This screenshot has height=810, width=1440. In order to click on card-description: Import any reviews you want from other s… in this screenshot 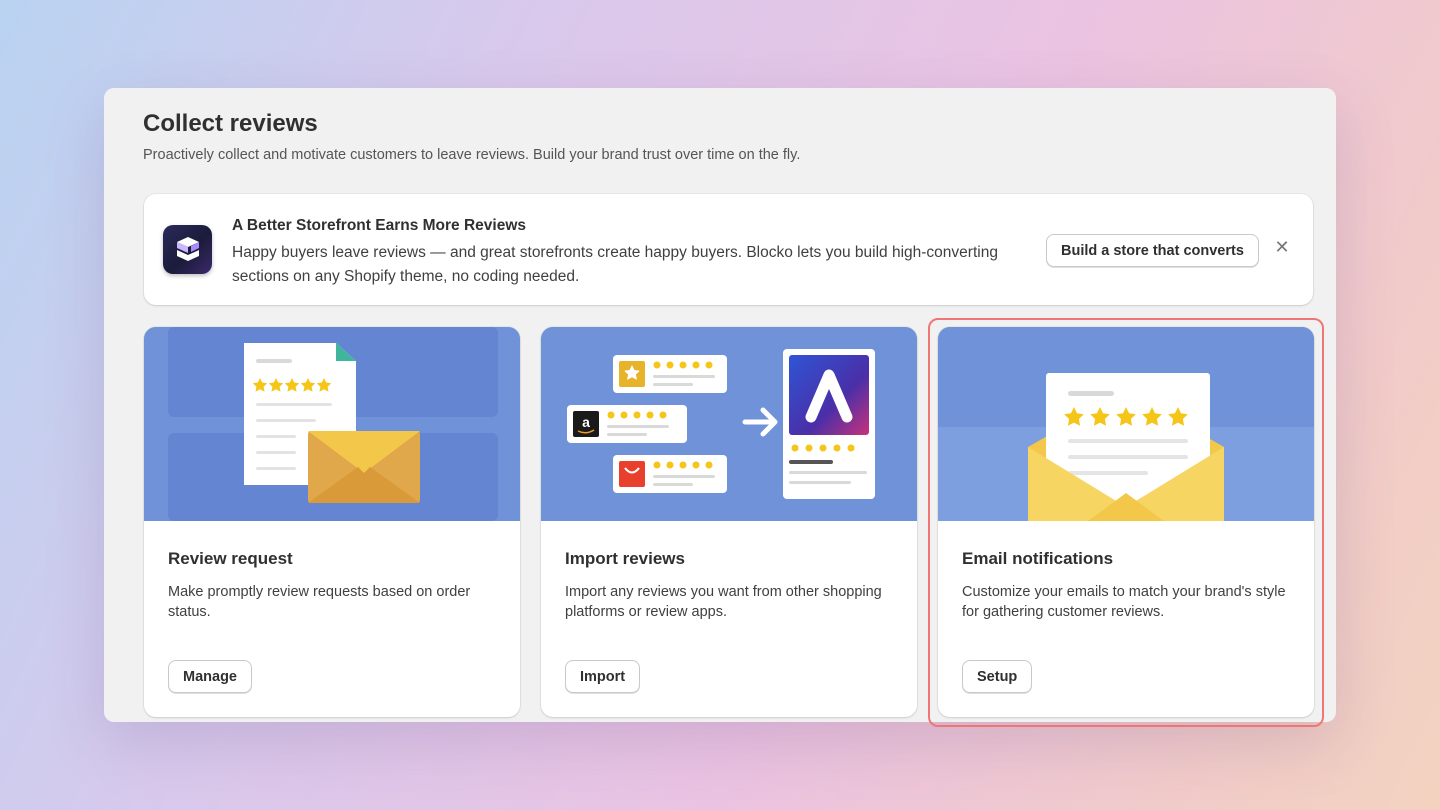, I will do `click(723, 602)`.